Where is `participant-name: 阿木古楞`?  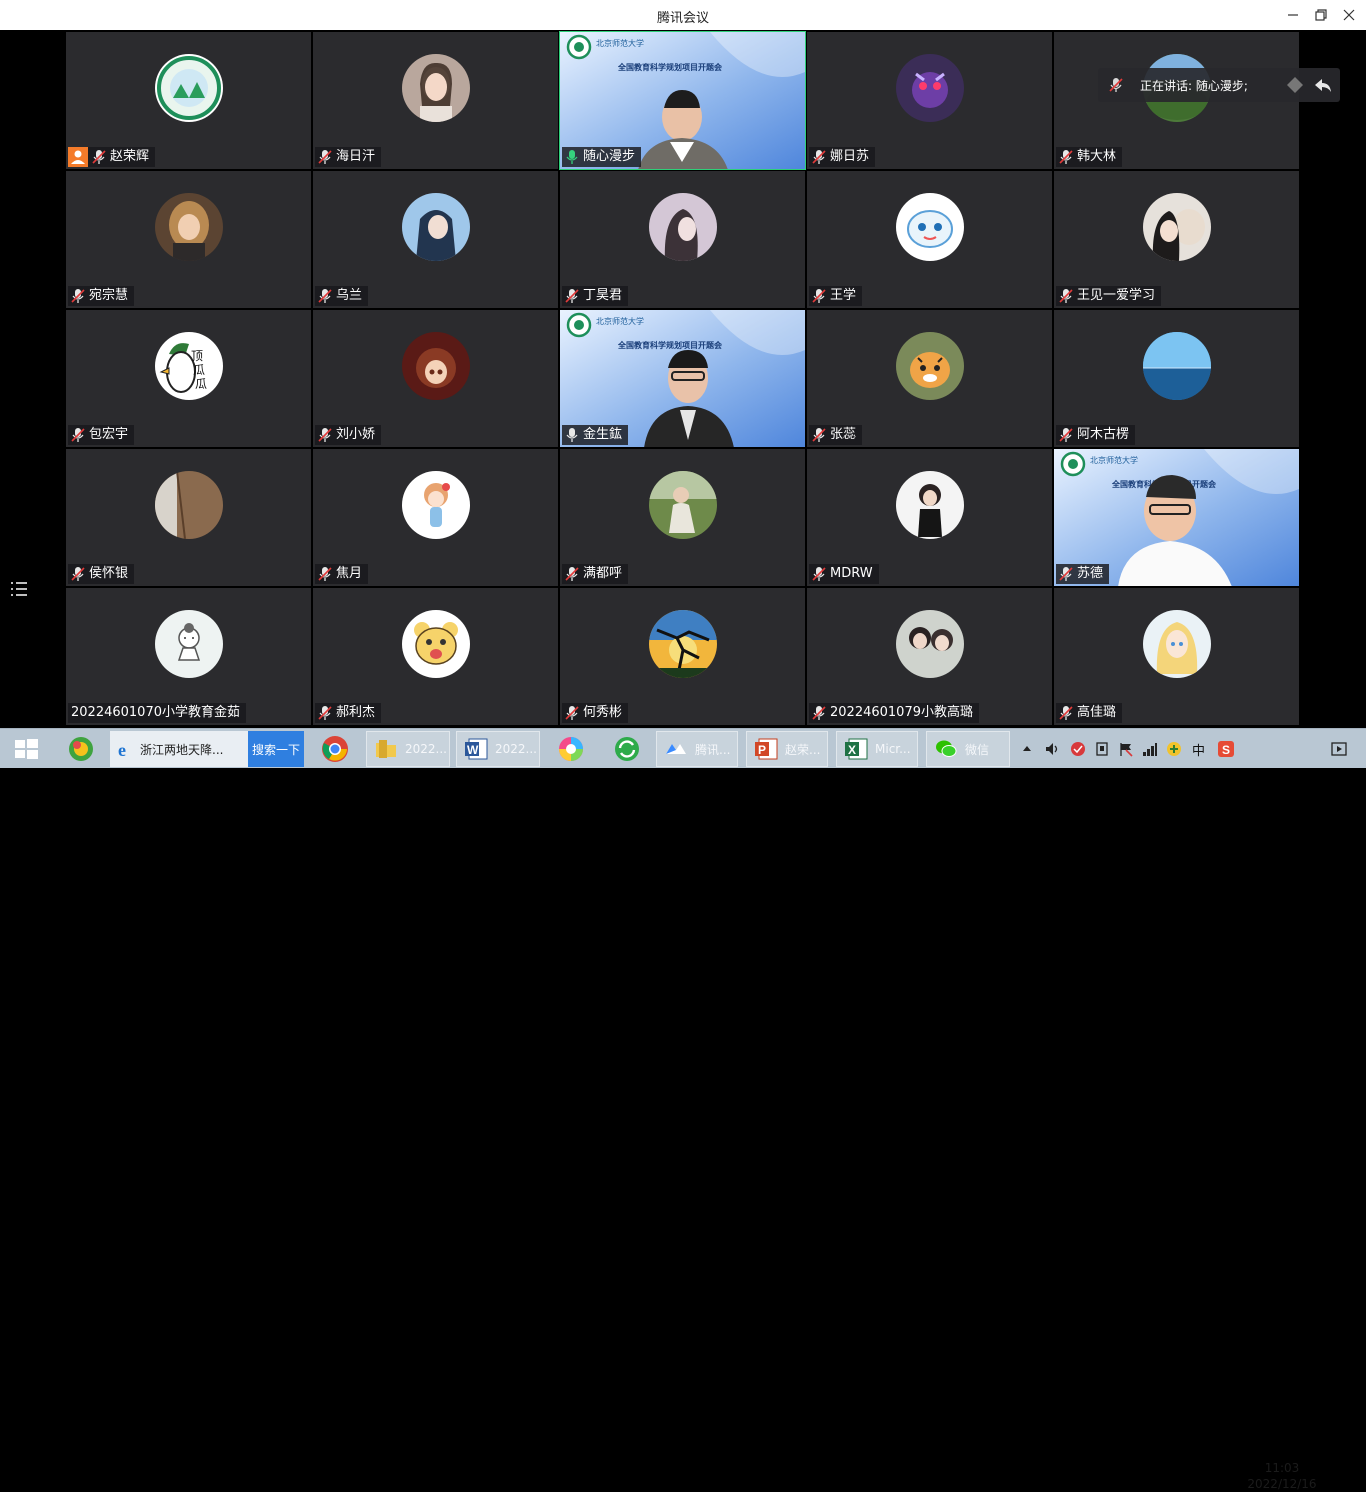
participant-name: 阿木古楞 is located at coordinates (1103, 434).